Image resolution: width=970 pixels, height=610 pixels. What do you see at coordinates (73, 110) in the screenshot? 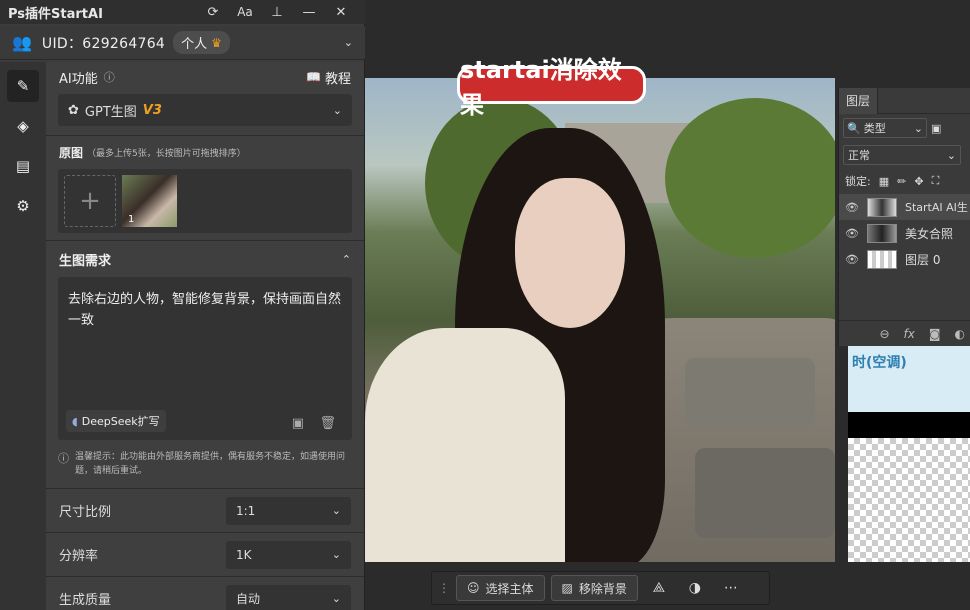
I see `openai-icon: ✿` at bounding box center [73, 110].